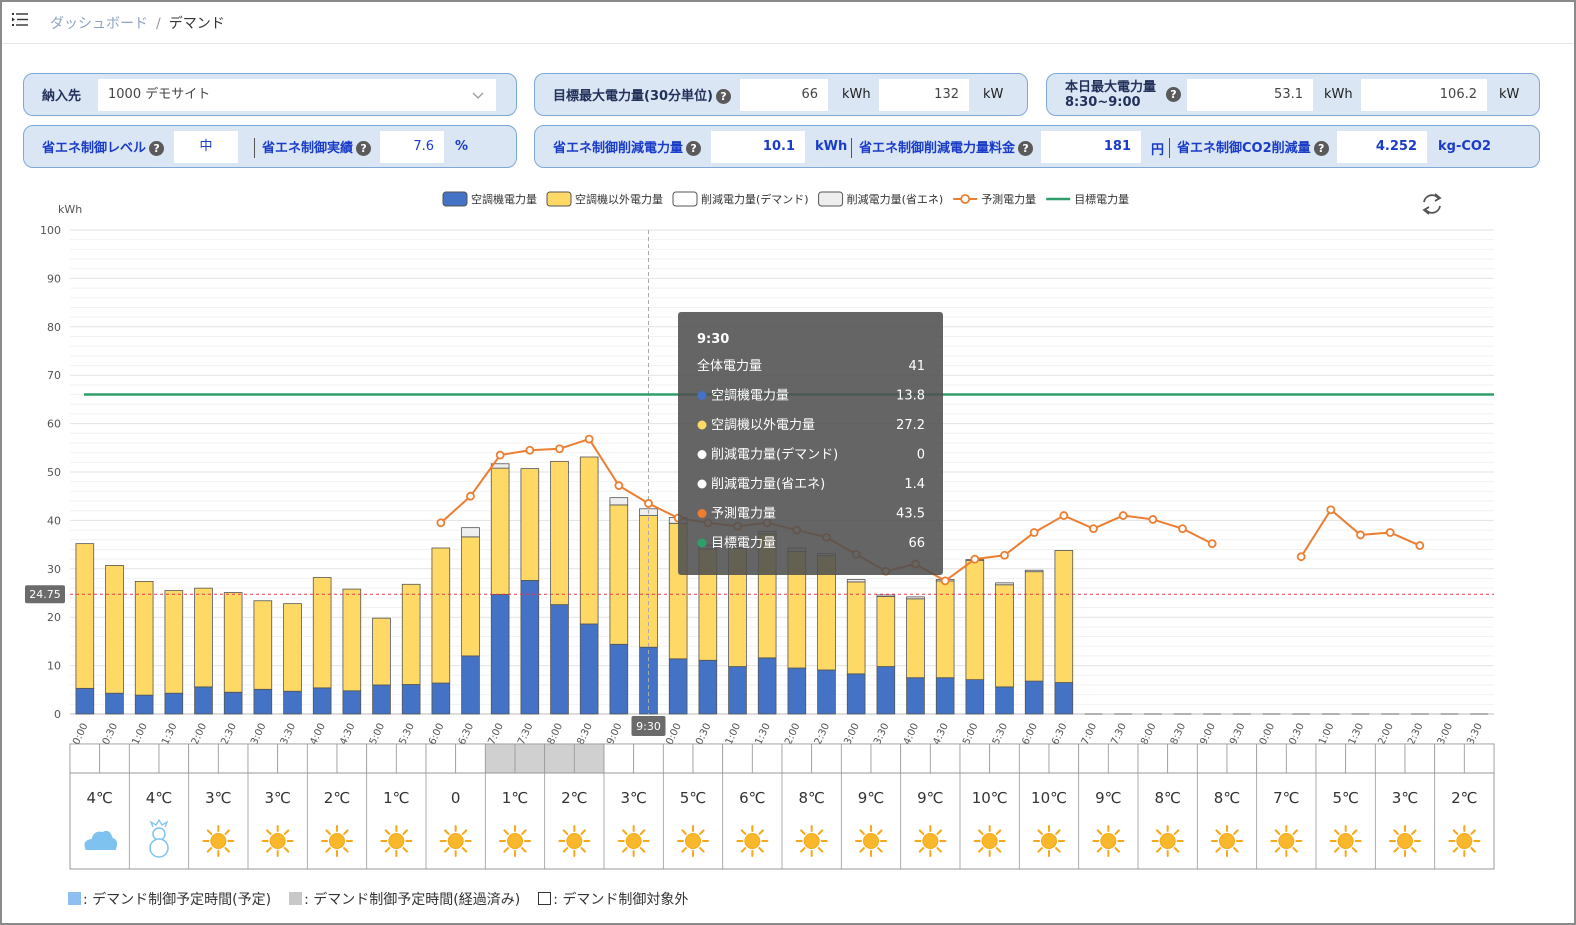 Image resolution: width=1576 pixels, height=925 pixels. Describe the element at coordinates (159, 834) in the screenshot. I see `snowman-head` at that location.